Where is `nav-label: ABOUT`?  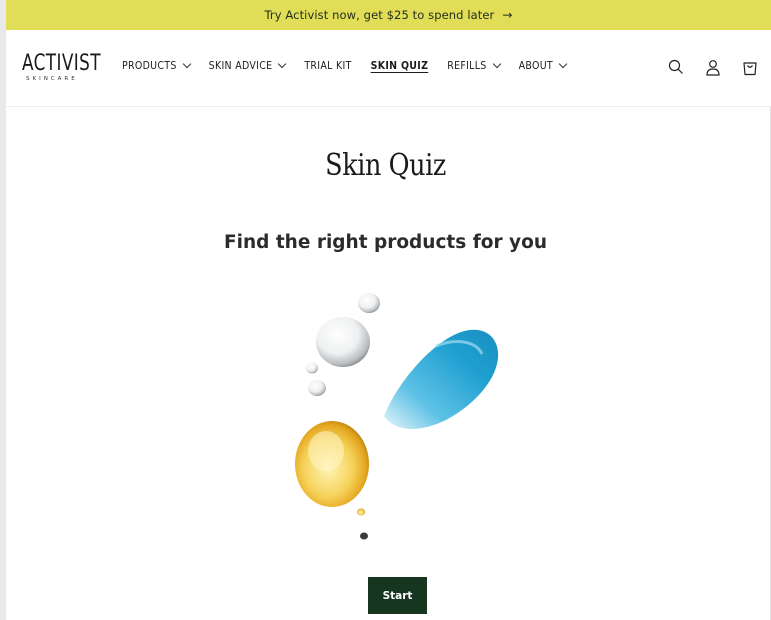 nav-label: ABOUT is located at coordinates (535, 66).